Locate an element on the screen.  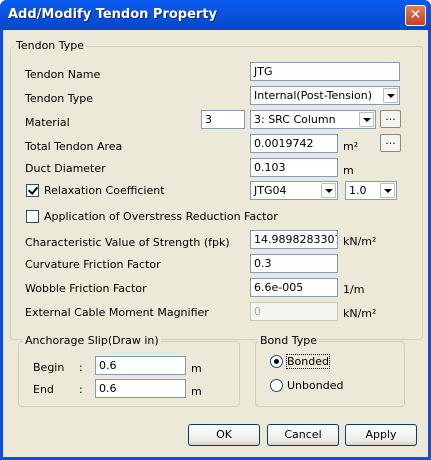
material-label: Material is located at coordinates (47, 122).